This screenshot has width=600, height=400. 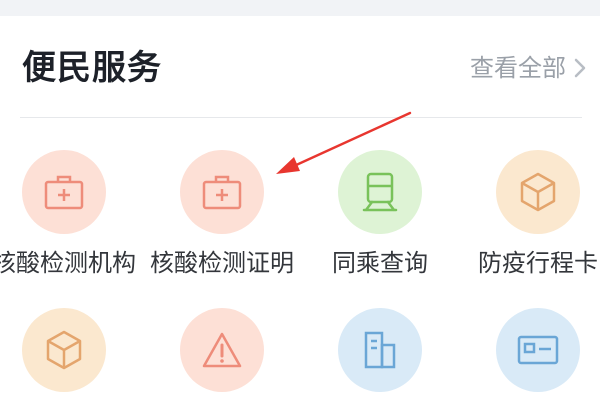 I want to click on chevron-right-icon, so click(x=580, y=68).